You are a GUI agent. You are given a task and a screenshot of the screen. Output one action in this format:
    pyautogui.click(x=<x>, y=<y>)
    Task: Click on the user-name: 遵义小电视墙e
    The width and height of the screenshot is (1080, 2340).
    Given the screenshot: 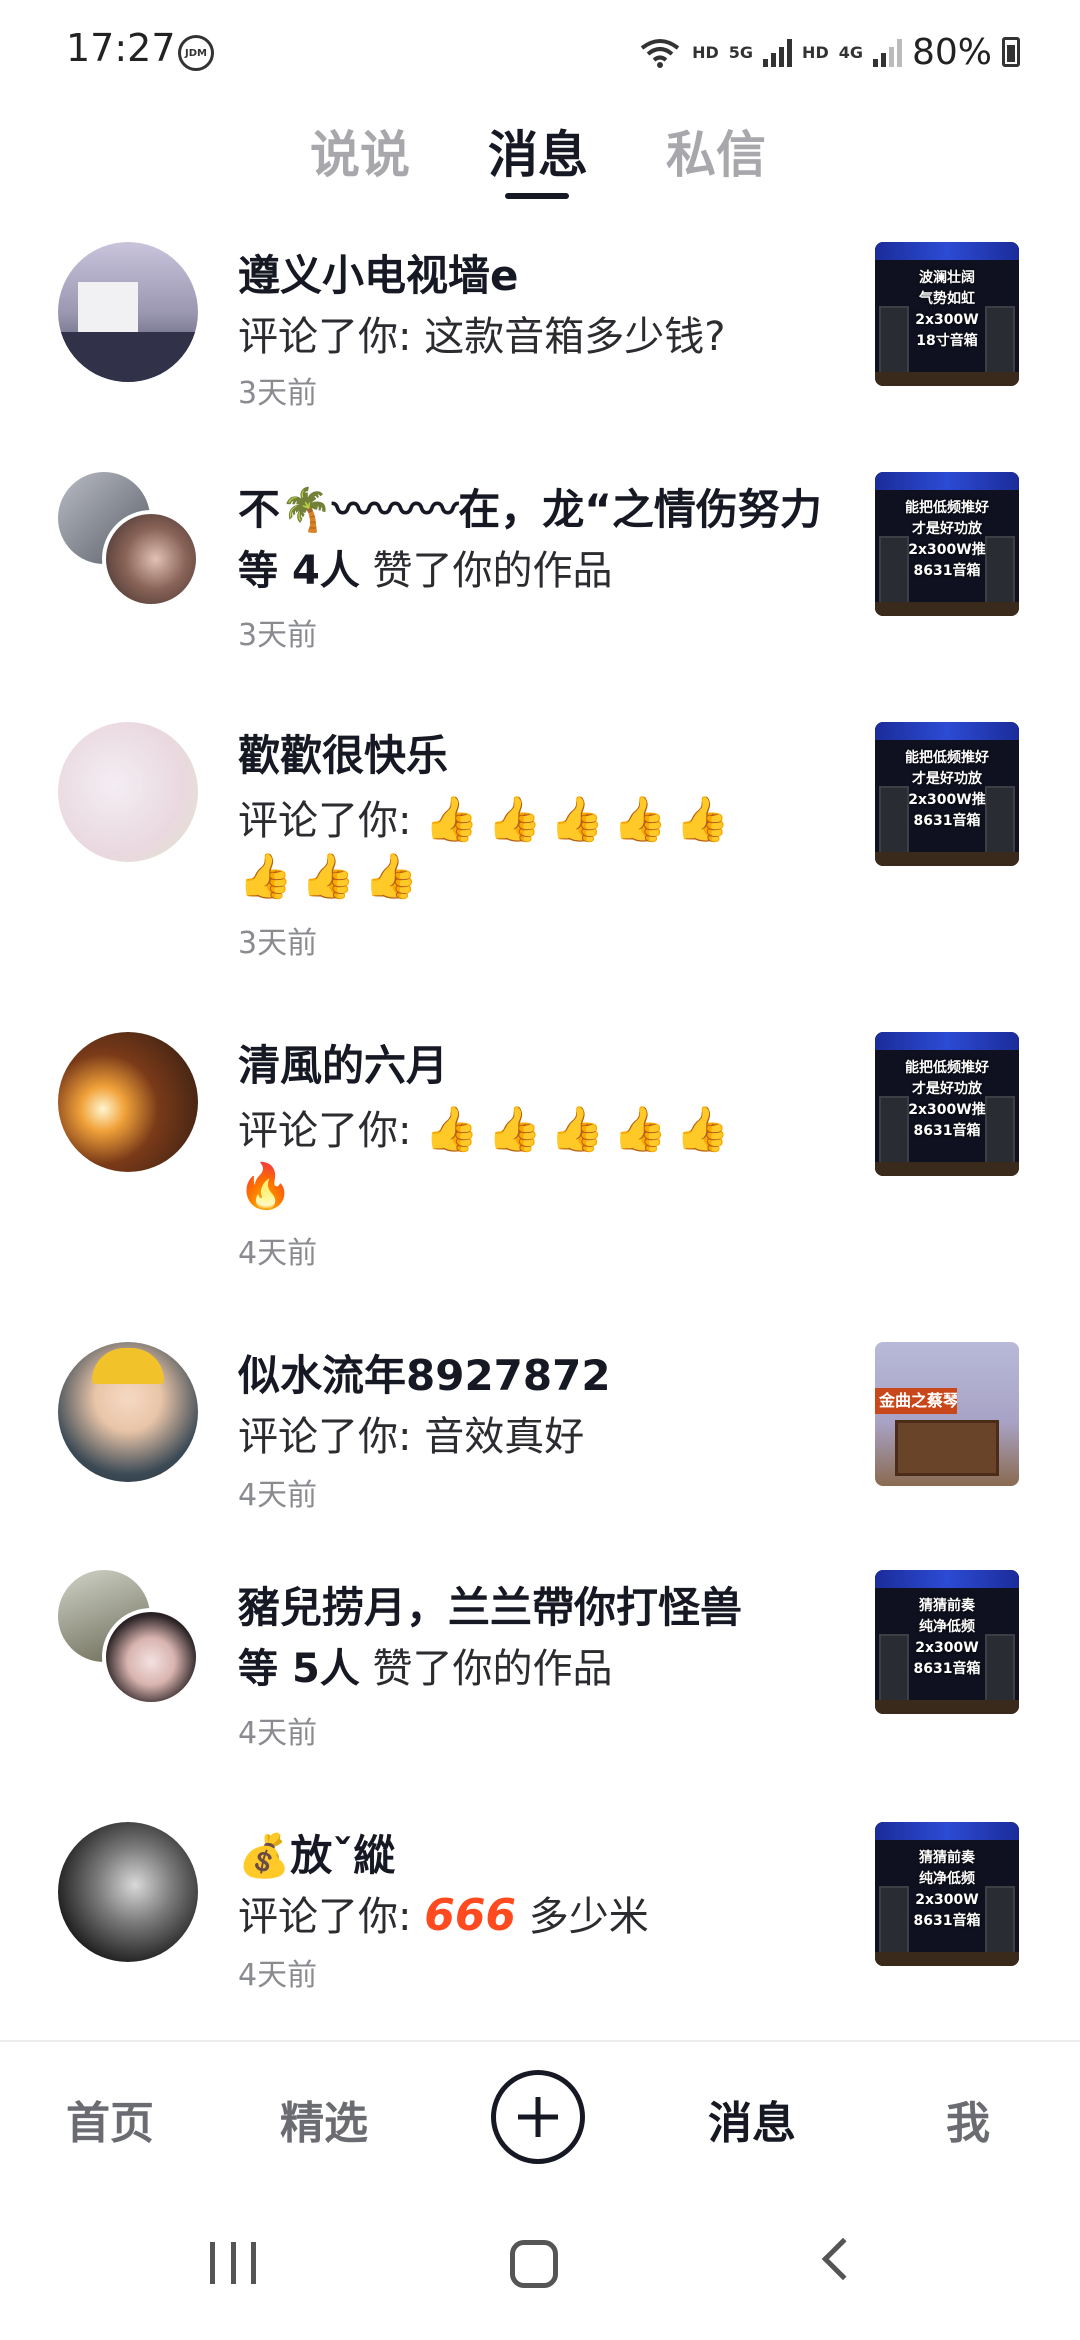 What is the action you would take?
    pyautogui.click(x=378, y=272)
    